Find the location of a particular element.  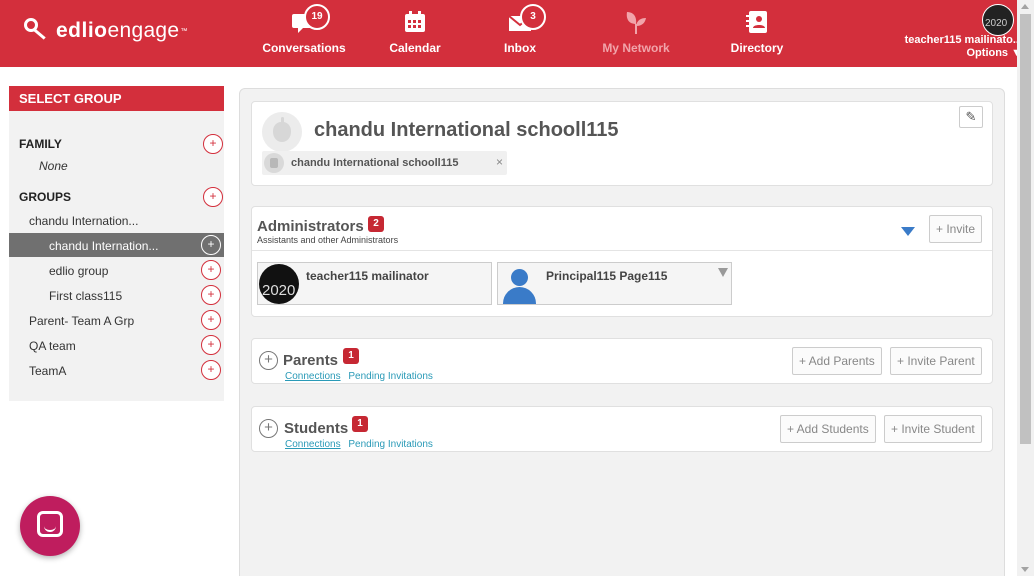

chat-widget-button is located at coordinates (50, 526).